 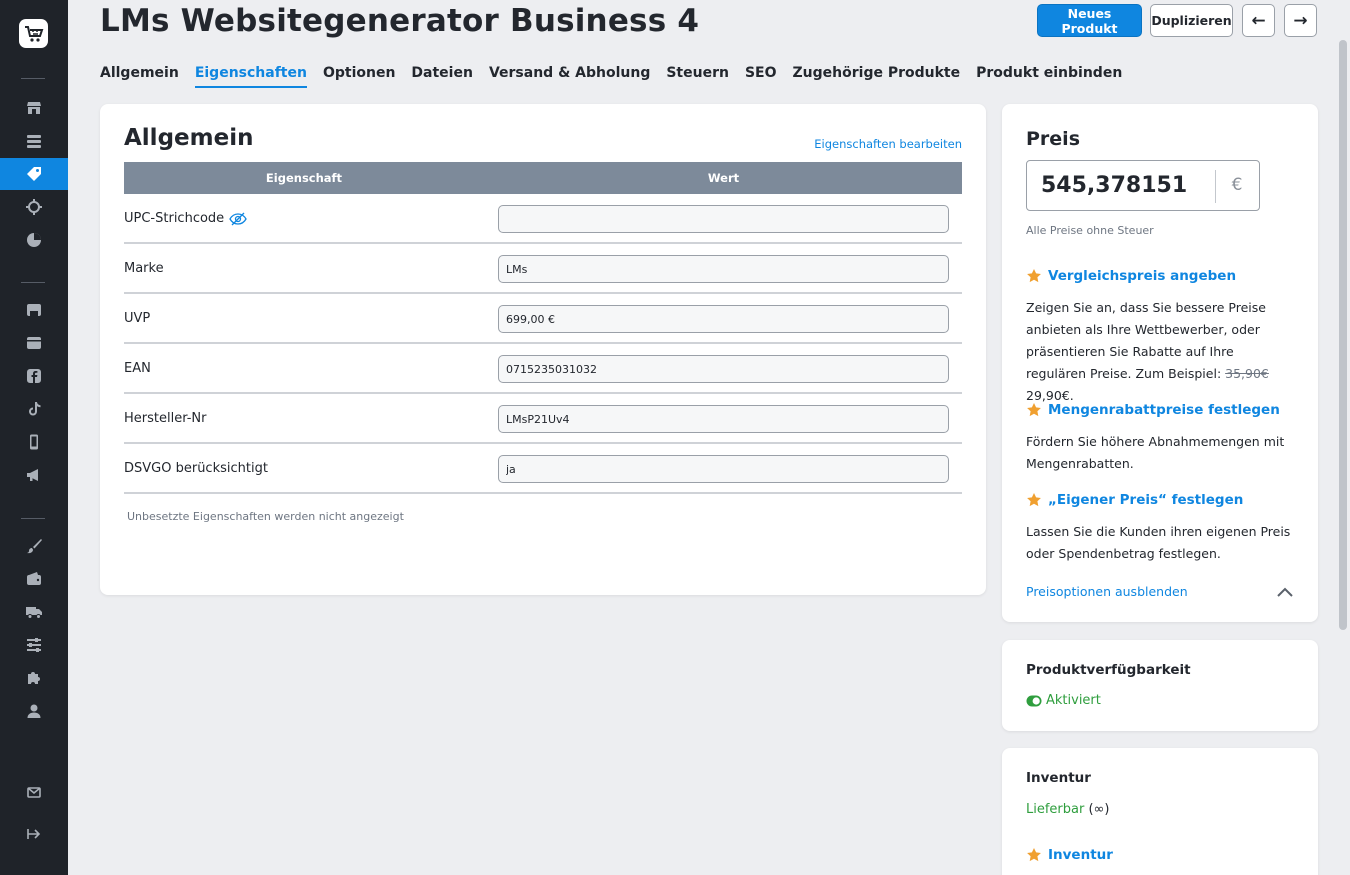 What do you see at coordinates (1300, 20) in the screenshot?
I see `next-product-button: →` at bounding box center [1300, 20].